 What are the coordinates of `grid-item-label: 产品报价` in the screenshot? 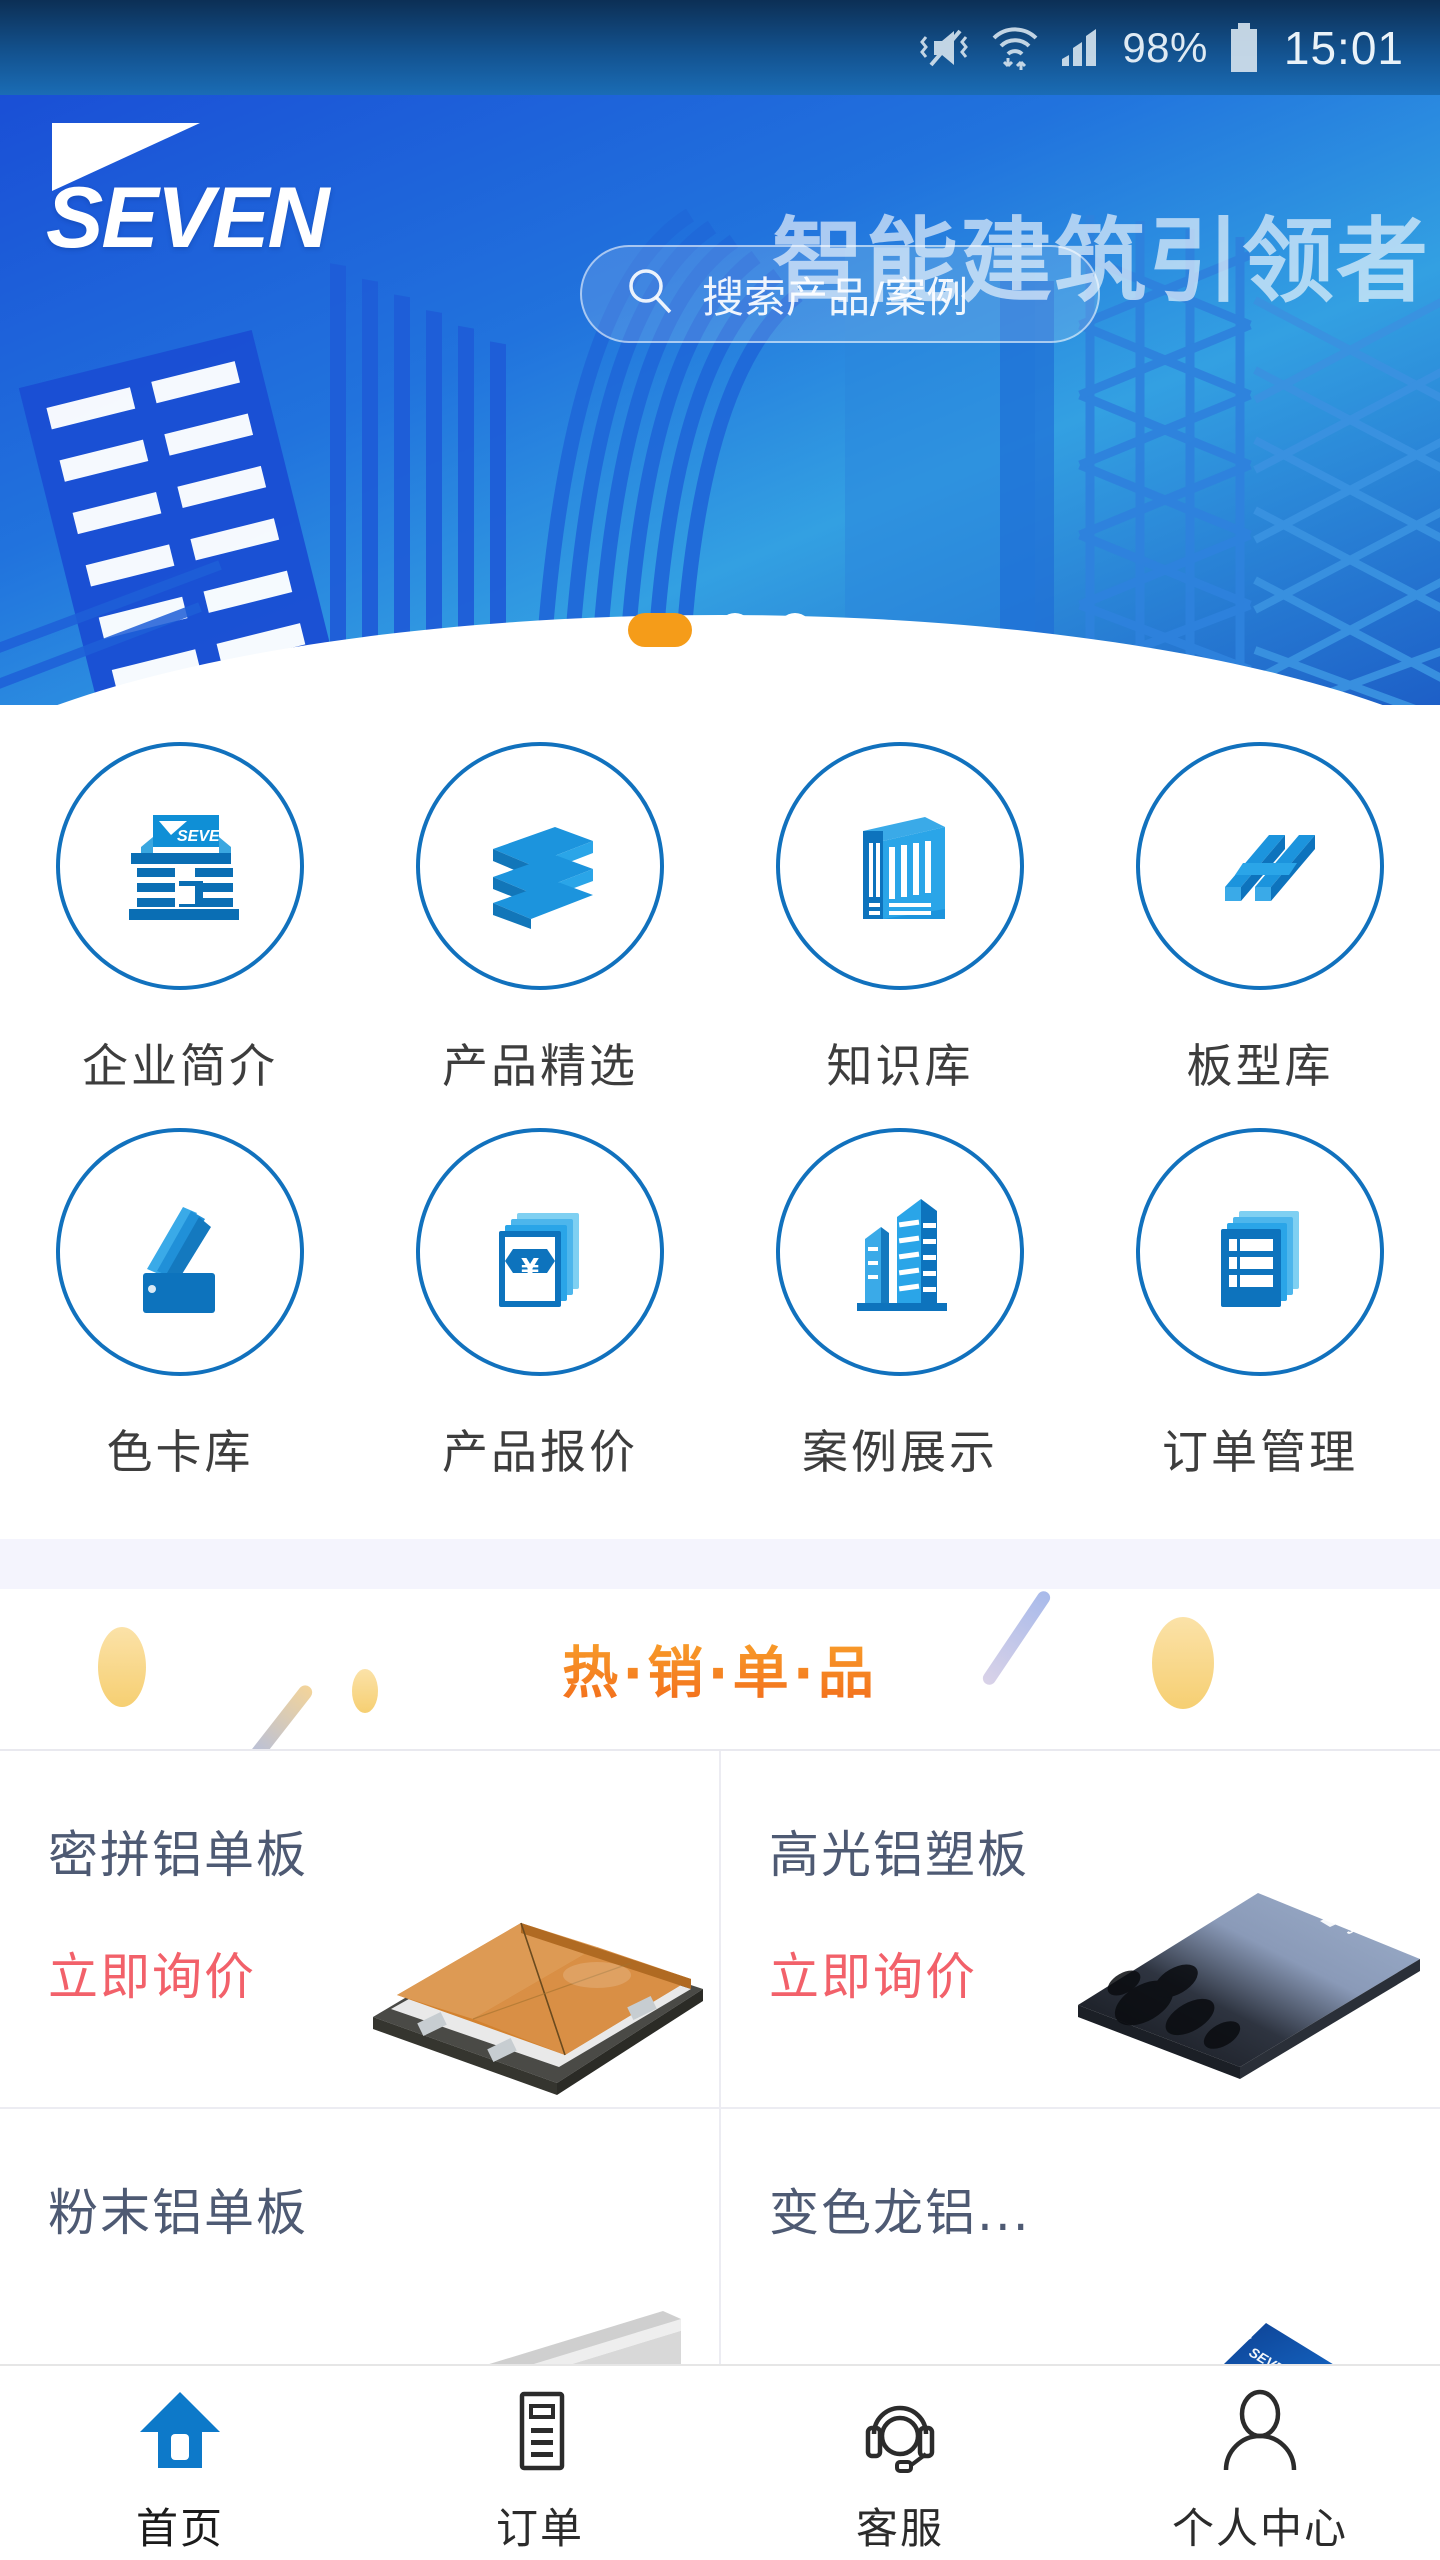 It's located at (540, 1452).